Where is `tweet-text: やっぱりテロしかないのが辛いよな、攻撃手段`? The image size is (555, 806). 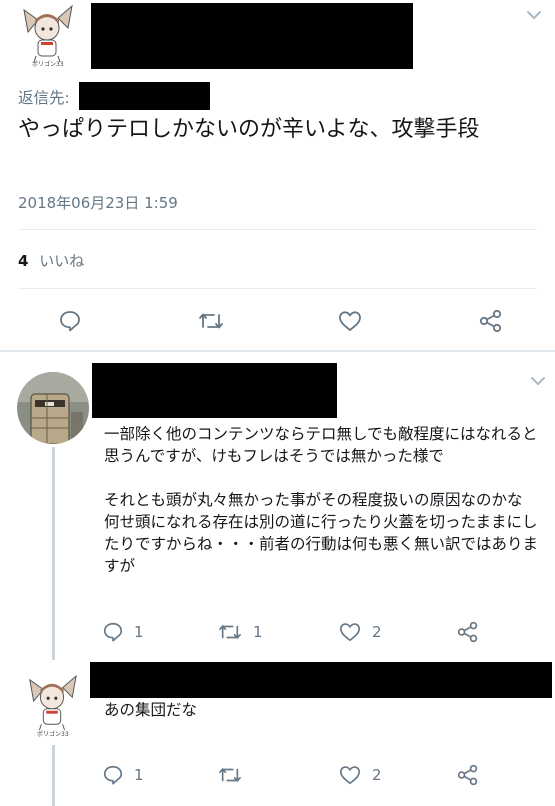 tweet-text: やっぱりテロしかないのが辛いよな、攻撃手段 is located at coordinates (249, 129).